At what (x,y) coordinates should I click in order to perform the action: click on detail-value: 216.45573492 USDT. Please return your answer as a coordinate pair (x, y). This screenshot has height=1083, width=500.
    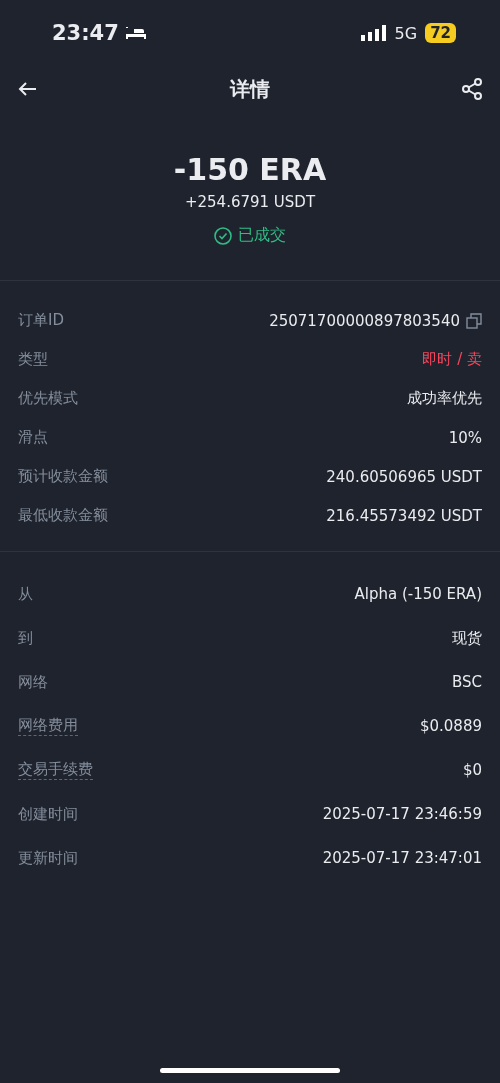
    Looking at the image, I should click on (404, 515).